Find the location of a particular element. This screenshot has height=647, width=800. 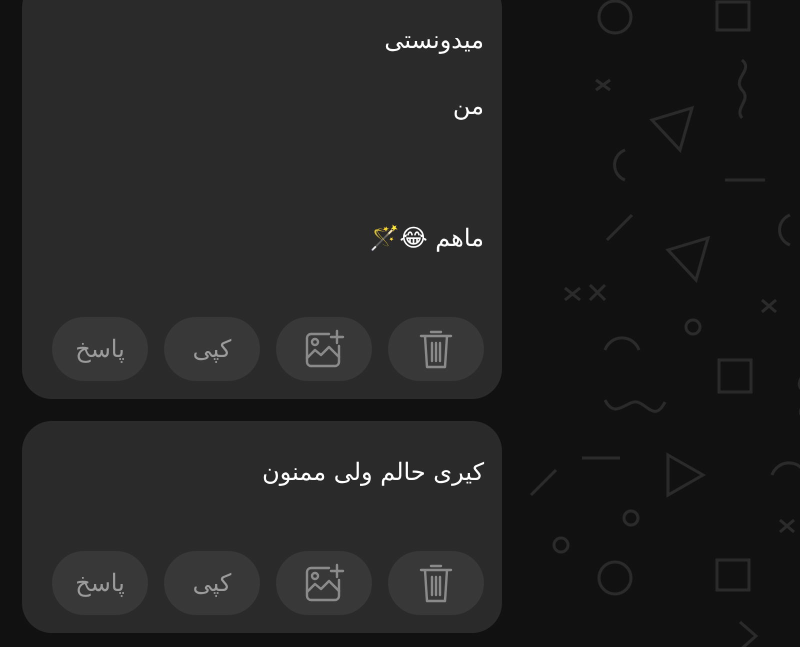

message-text: میدونستی من ماهم 😂🪄 is located at coordinates (426, 139).